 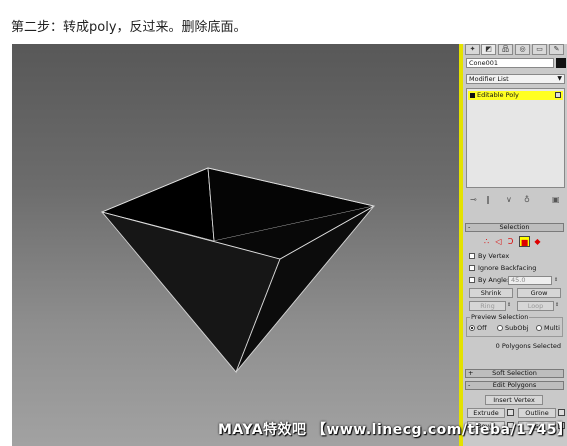 What do you see at coordinates (509, 200) in the screenshot?
I see `make-unique-icon: ∨` at bounding box center [509, 200].